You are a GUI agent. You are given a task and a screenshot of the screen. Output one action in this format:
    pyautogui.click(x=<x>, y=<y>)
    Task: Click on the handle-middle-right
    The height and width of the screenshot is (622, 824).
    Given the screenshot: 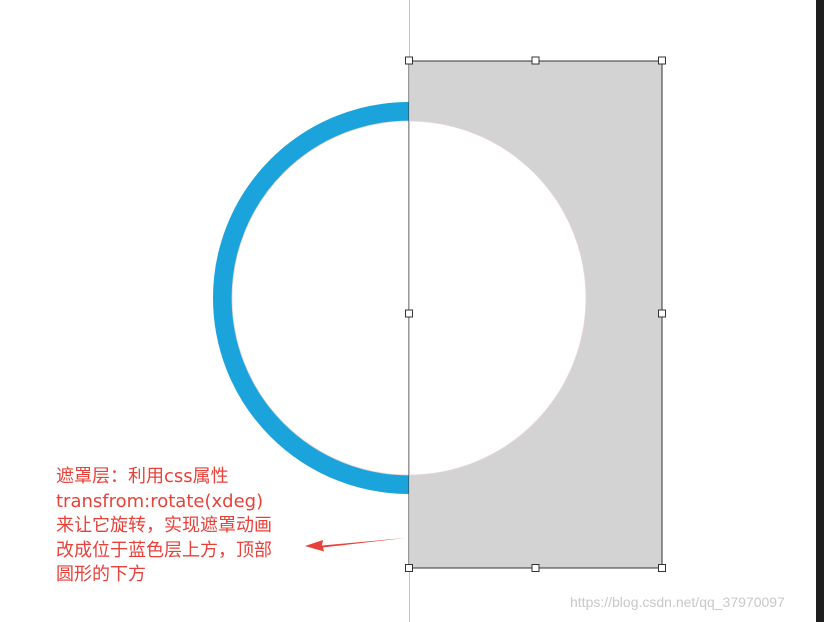 What is the action you would take?
    pyautogui.click(x=662, y=313)
    